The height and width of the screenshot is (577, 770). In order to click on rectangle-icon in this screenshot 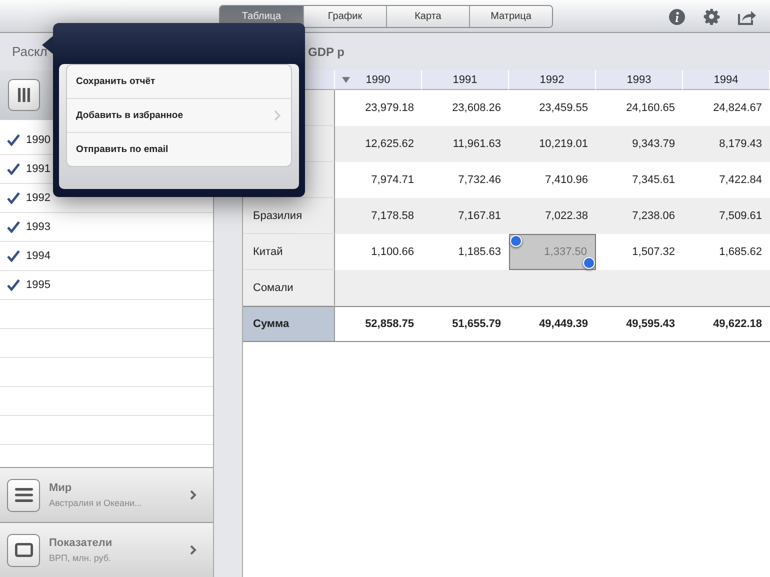, I will do `click(23, 550)`.